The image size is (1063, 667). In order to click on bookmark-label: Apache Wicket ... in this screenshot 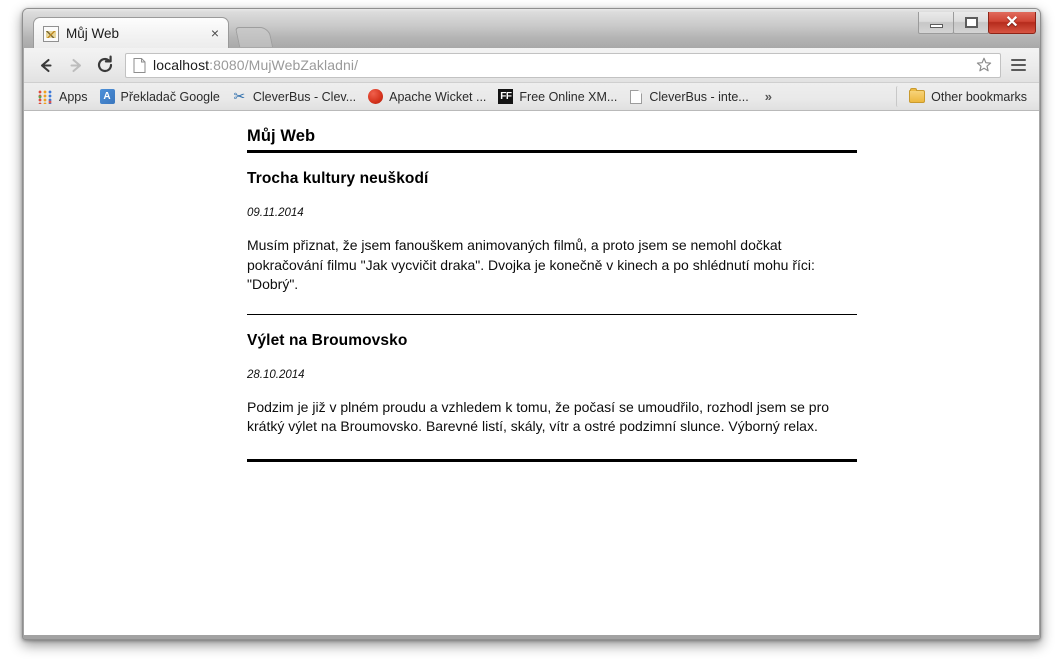, I will do `click(438, 96)`.